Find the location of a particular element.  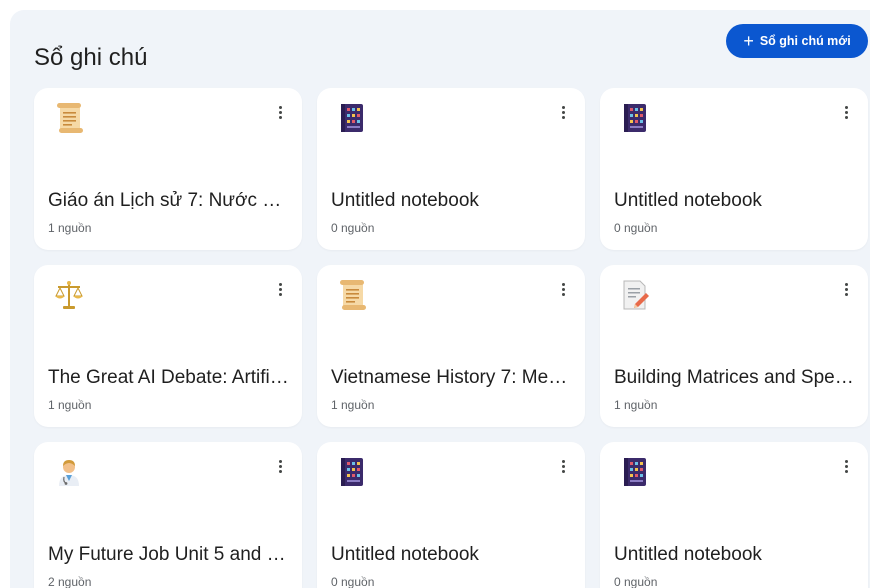

page-title: Sổ ghi chú is located at coordinates (91, 58).